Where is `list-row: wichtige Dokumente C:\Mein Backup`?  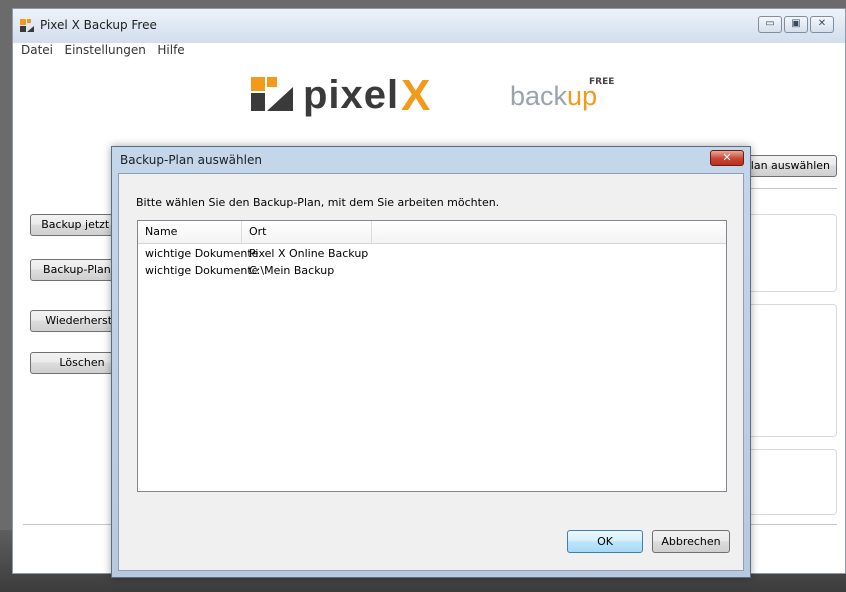 list-row: wichtige Dokumente C:\Mein Backup is located at coordinates (432, 270).